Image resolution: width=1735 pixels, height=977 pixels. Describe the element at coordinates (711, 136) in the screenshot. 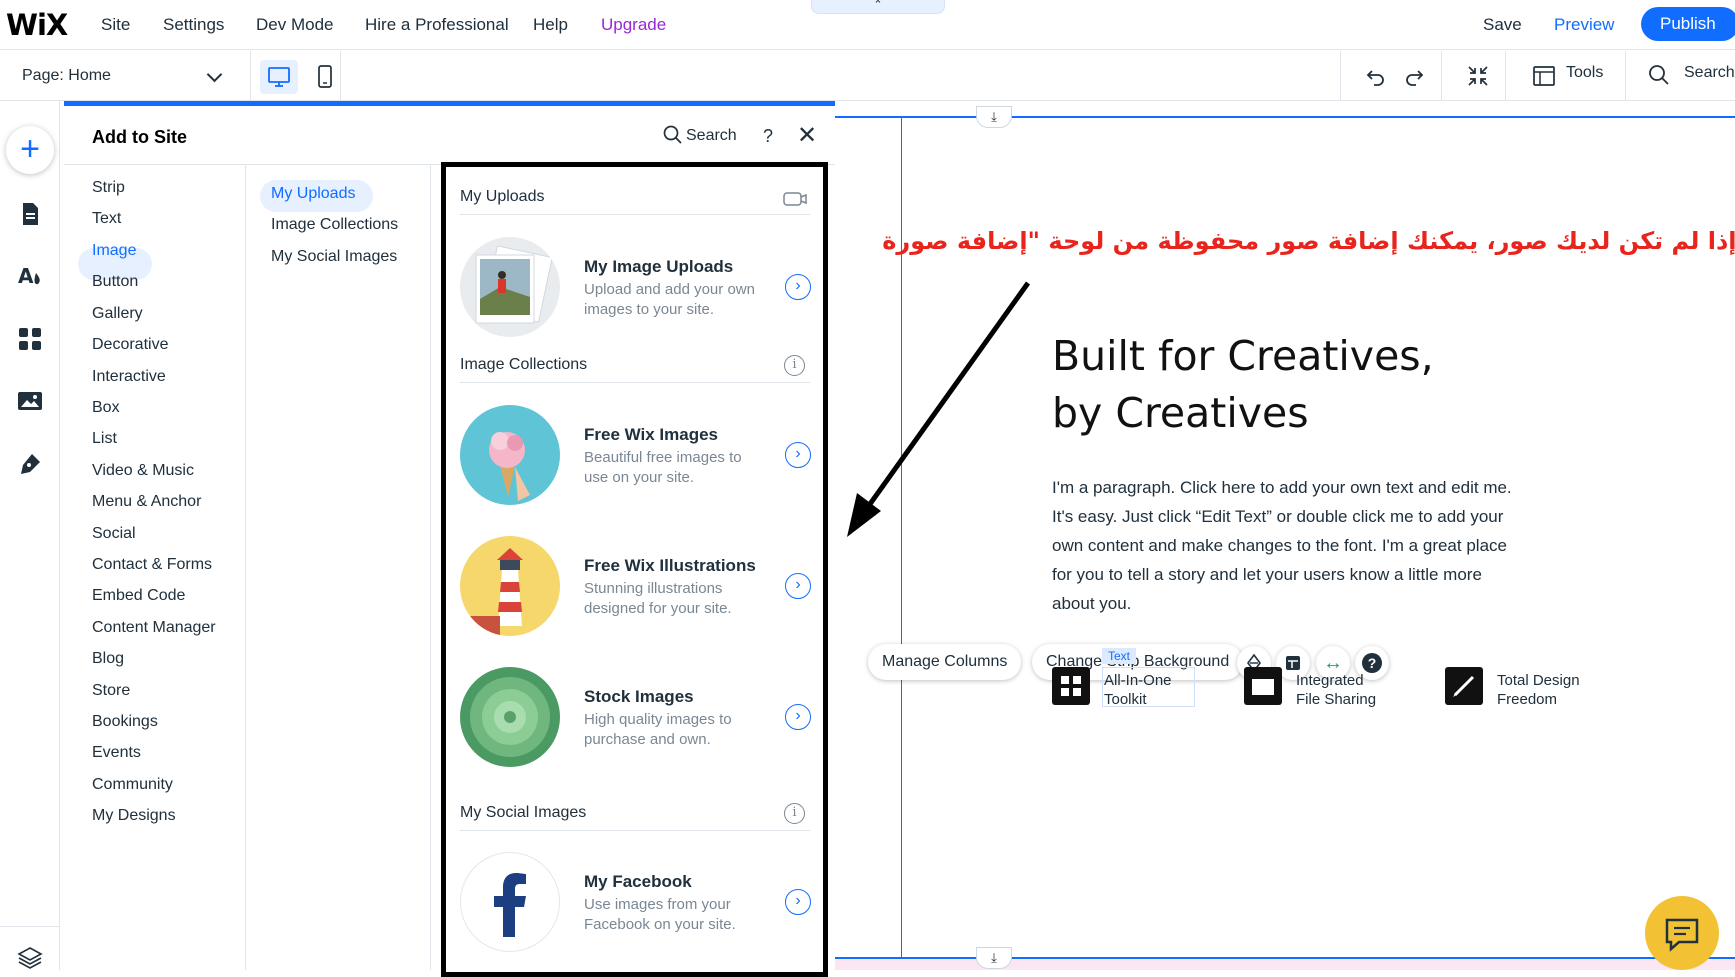

I see `panel-search-button: Search` at that location.